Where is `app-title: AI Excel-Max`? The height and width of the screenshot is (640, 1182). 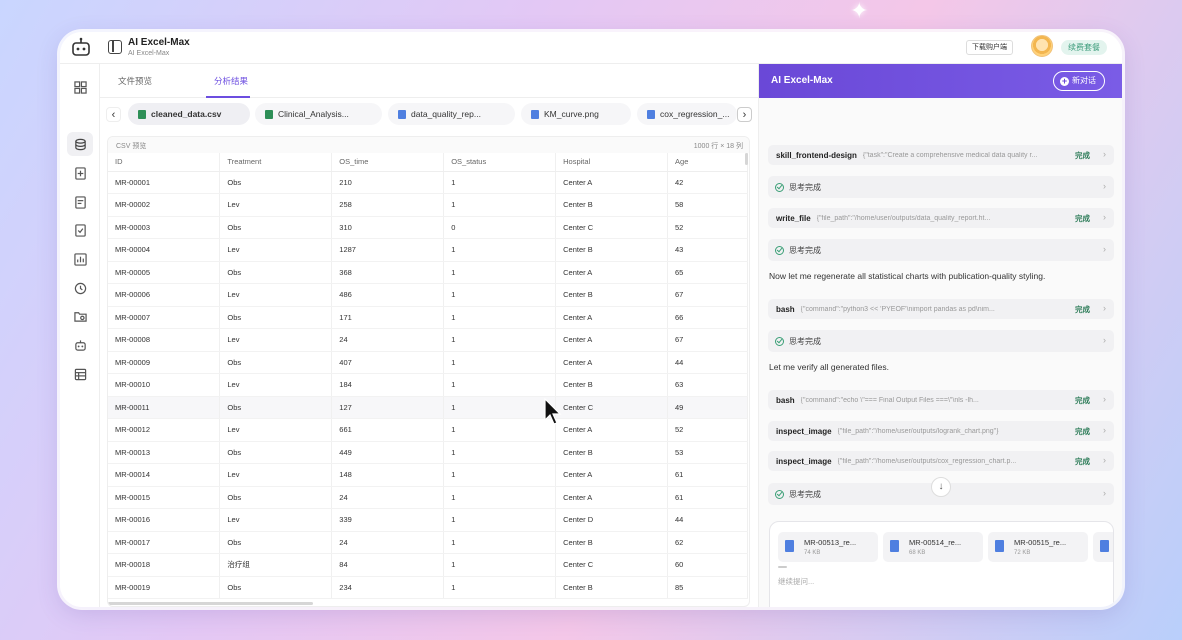 app-title: AI Excel-Max is located at coordinates (159, 42).